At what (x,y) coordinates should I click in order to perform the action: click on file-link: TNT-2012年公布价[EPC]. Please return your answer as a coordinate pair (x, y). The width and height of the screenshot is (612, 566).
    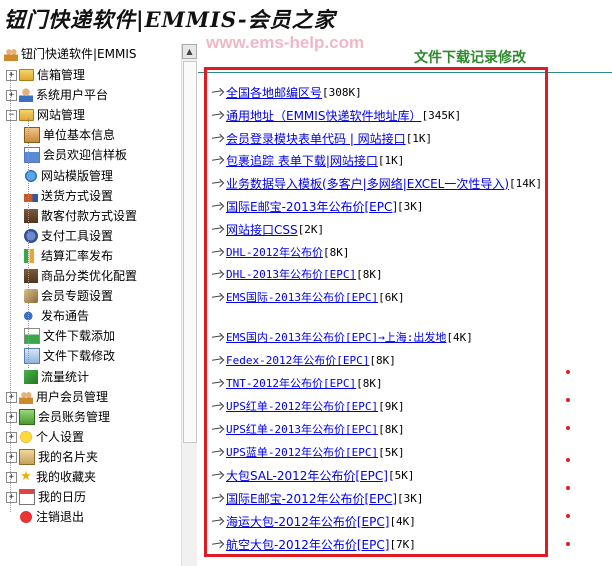
    Looking at the image, I should click on (291, 383).